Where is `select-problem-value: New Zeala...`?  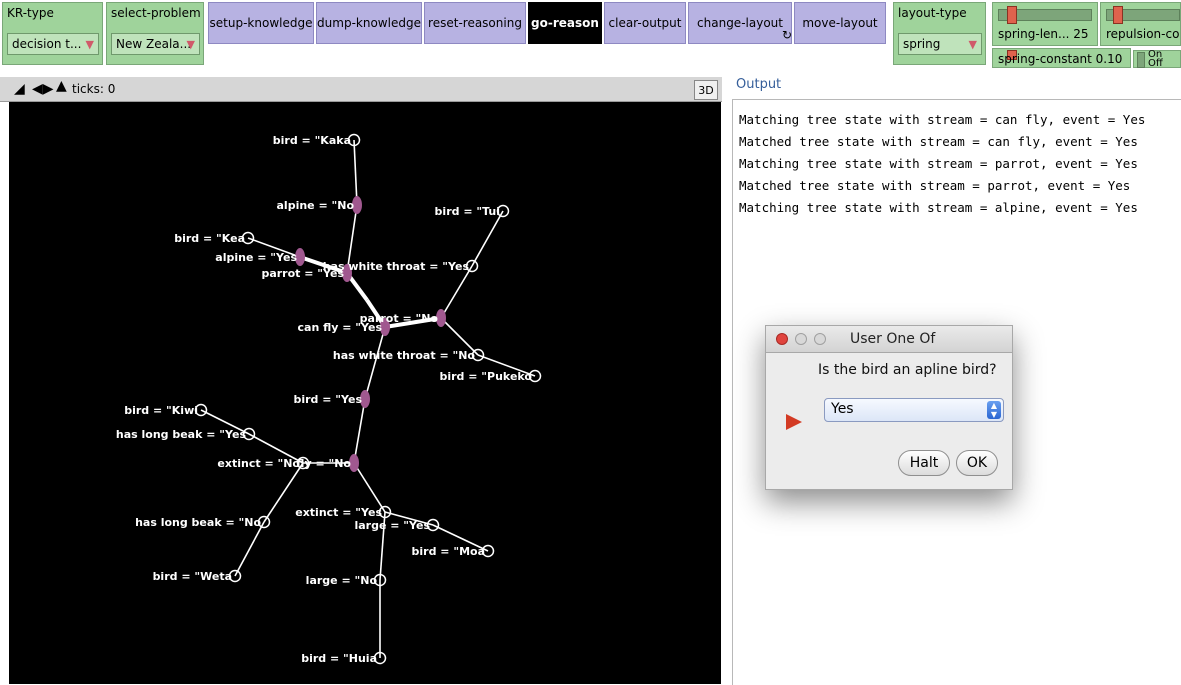
select-problem-value: New Zeala... is located at coordinates (154, 44).